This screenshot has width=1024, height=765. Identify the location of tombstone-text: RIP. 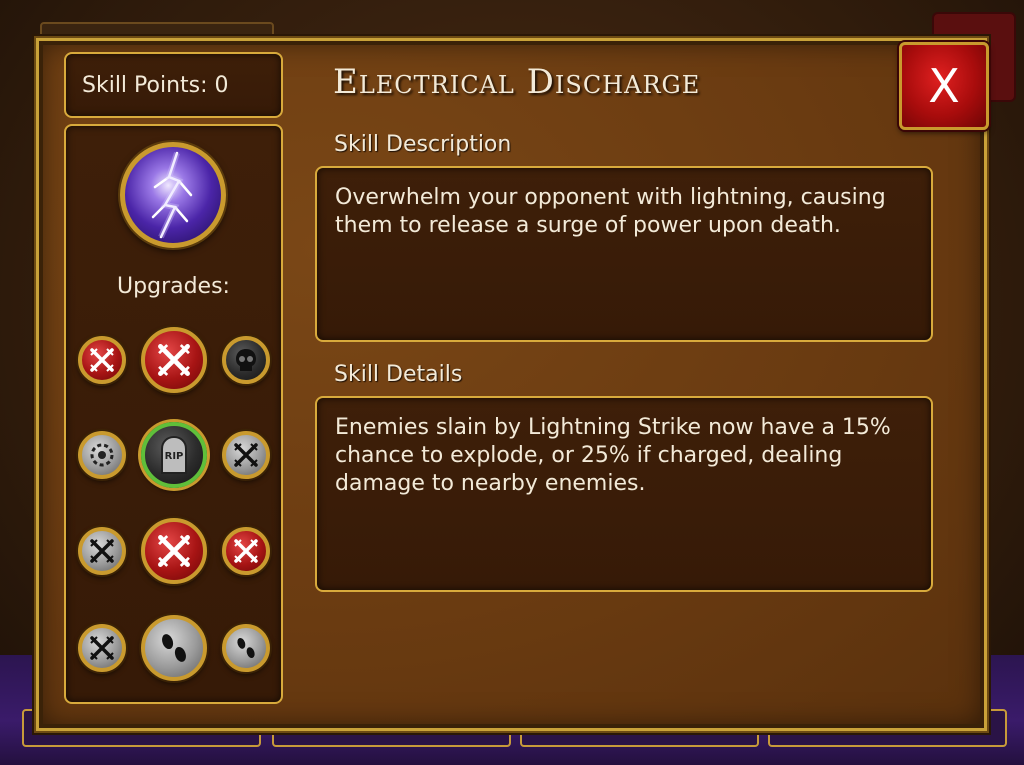
(174, 456).